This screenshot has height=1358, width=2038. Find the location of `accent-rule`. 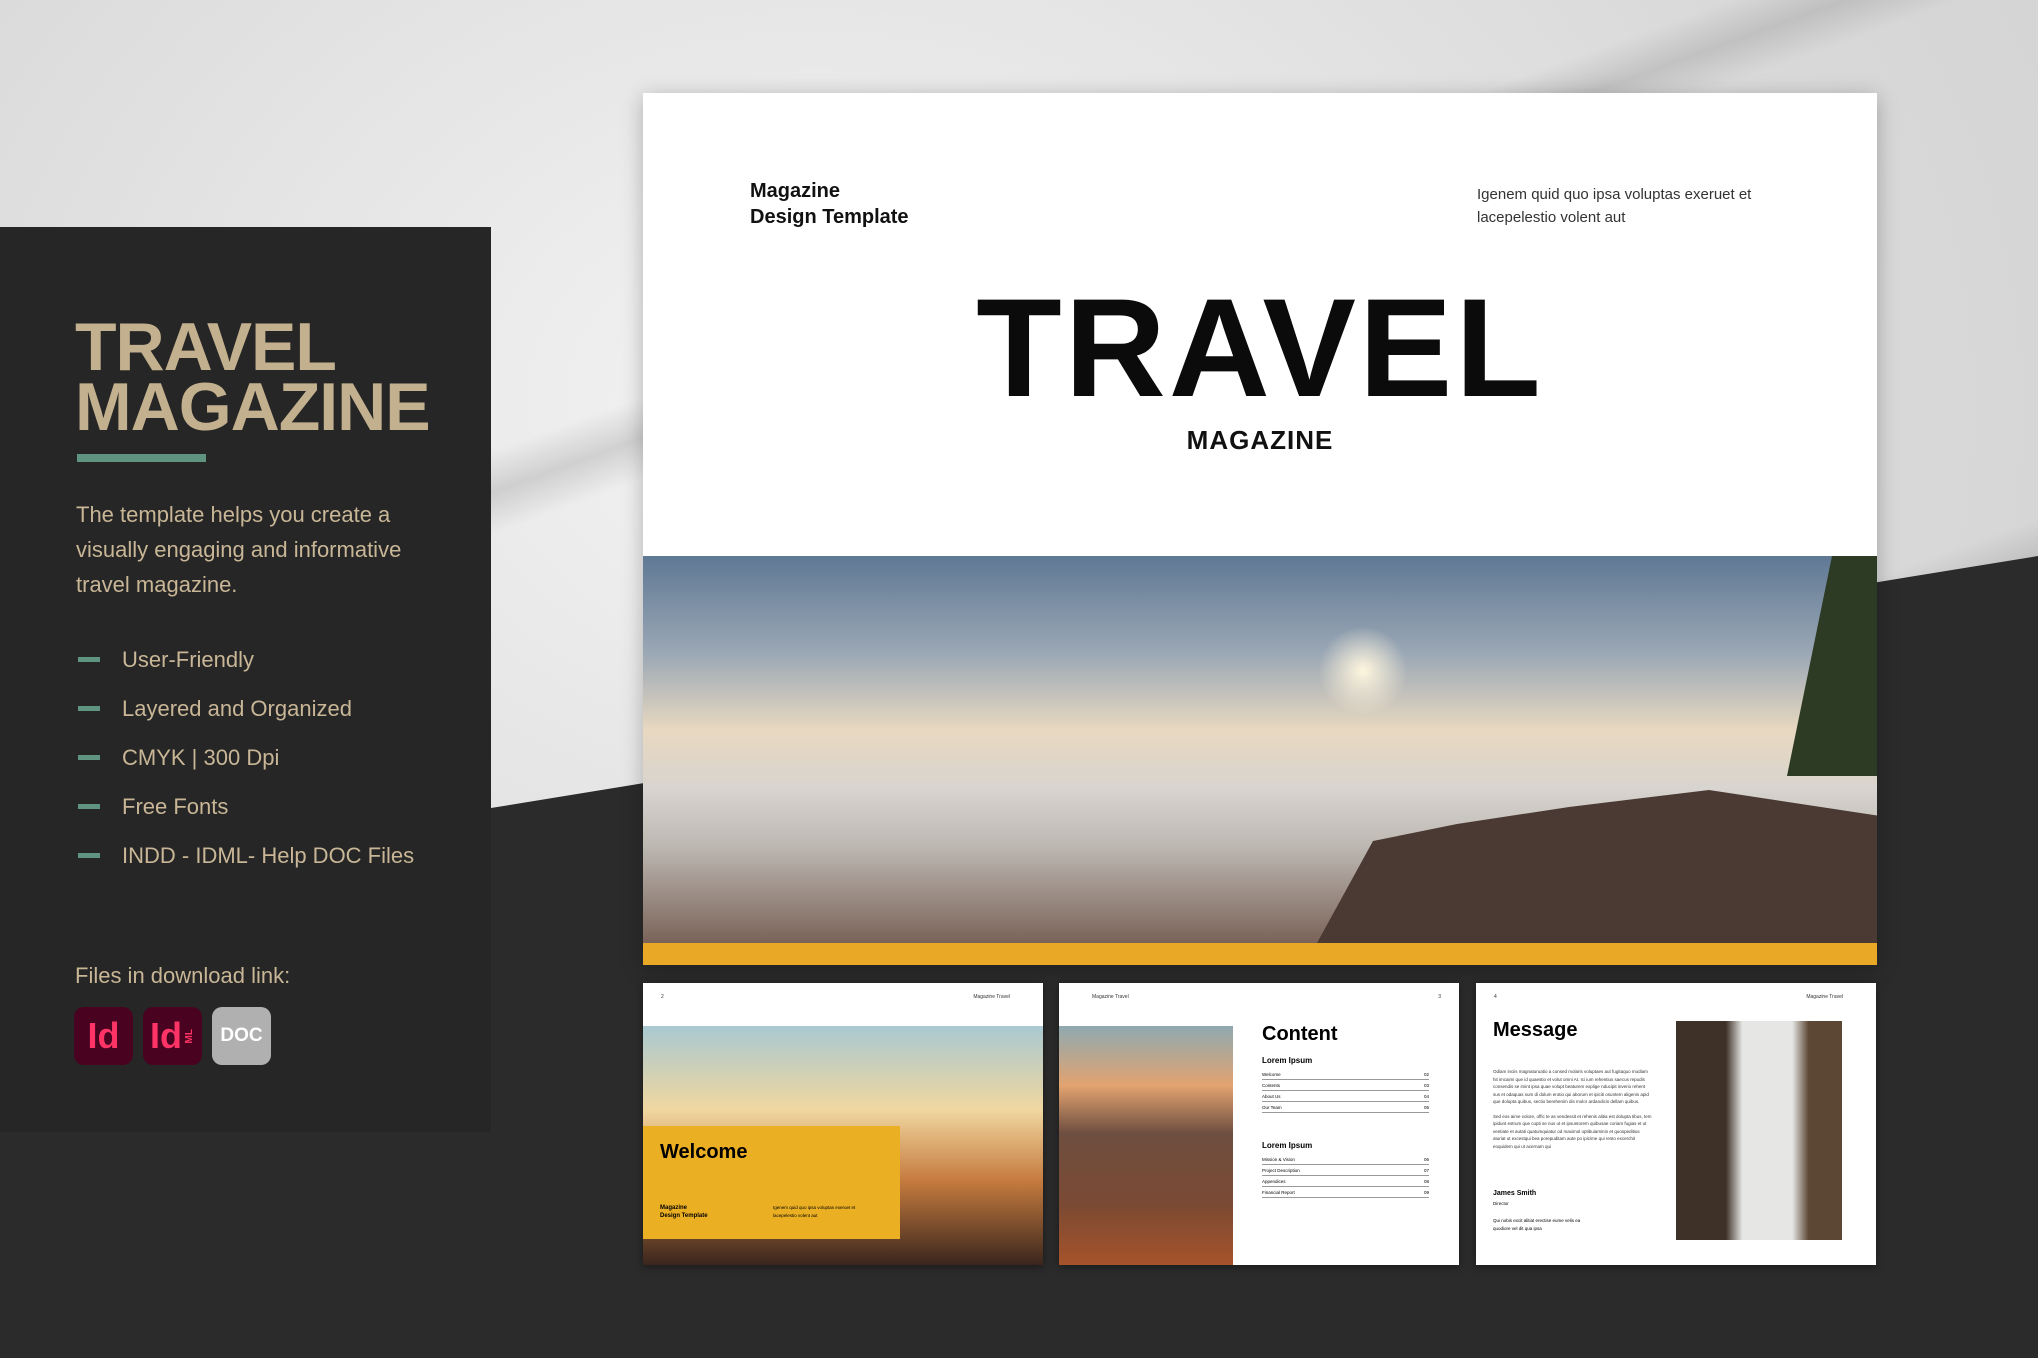

accent-rule is located at coordinates (141, 458).